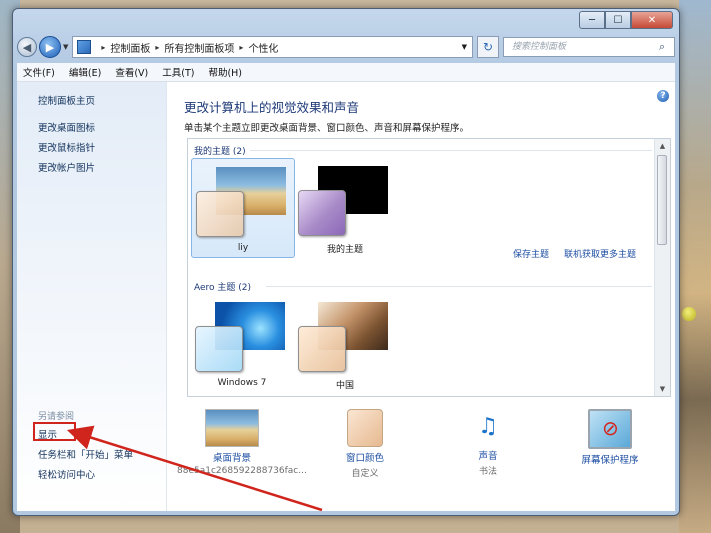 This screenshot has width=711, height=533. I want to click on close-button: ✕, so click(652, 20).